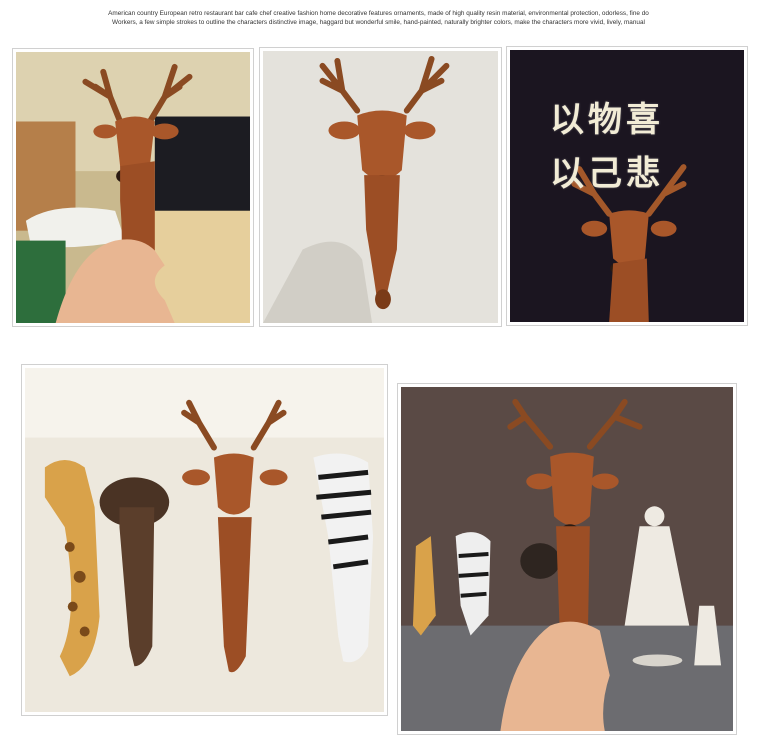 Image resolution: width=757 pixels, height=739 pixels. I want to click on product-photo-dark-background: 以物喜 以己悲, so click(627, 186).